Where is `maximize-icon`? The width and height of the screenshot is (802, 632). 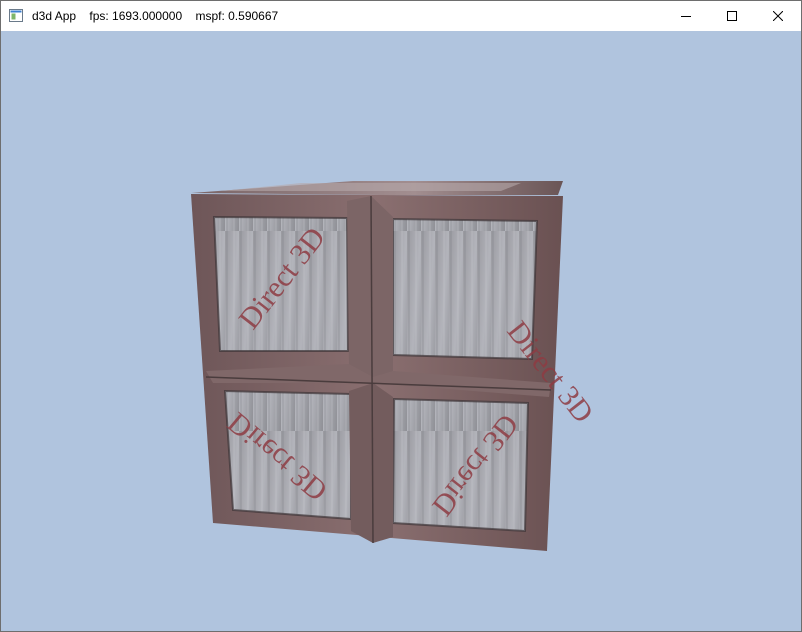 maximize-icon is located at coordinates (732, 16).